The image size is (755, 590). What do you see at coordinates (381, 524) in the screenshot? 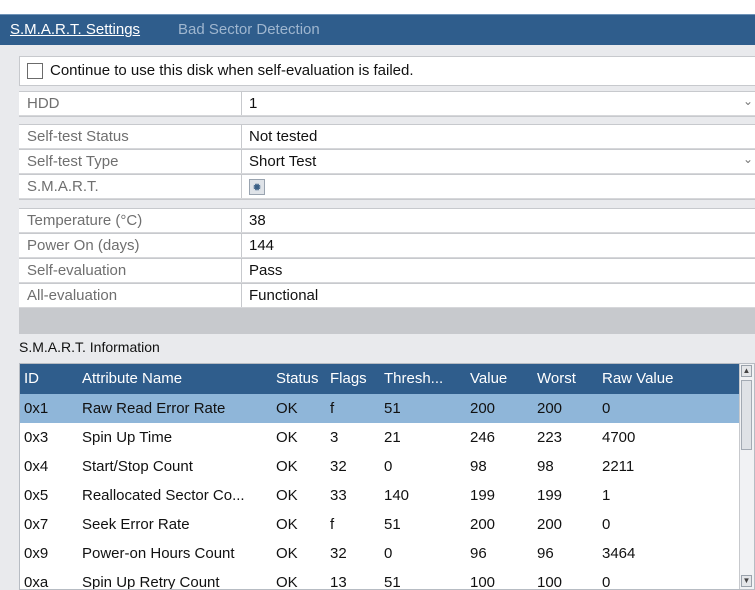
I see `table-row: 0x7 Seek Error Rate OK f 51 200 200 0` at bounding box center [381, 524].